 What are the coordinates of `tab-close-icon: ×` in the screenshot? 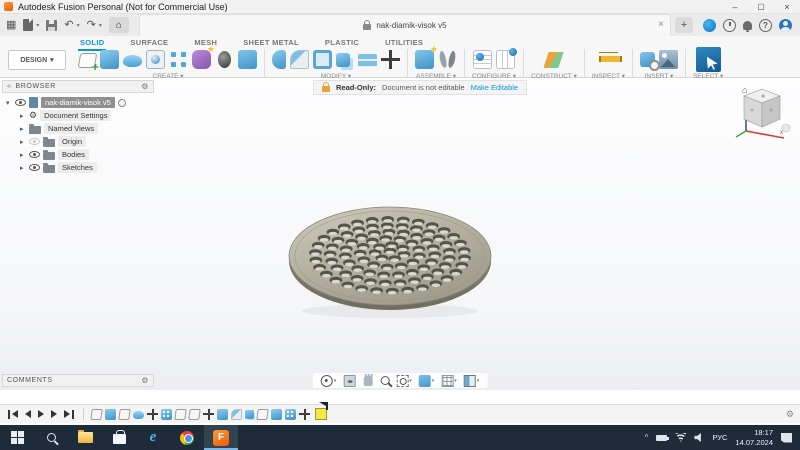 It's located at (661, 24).